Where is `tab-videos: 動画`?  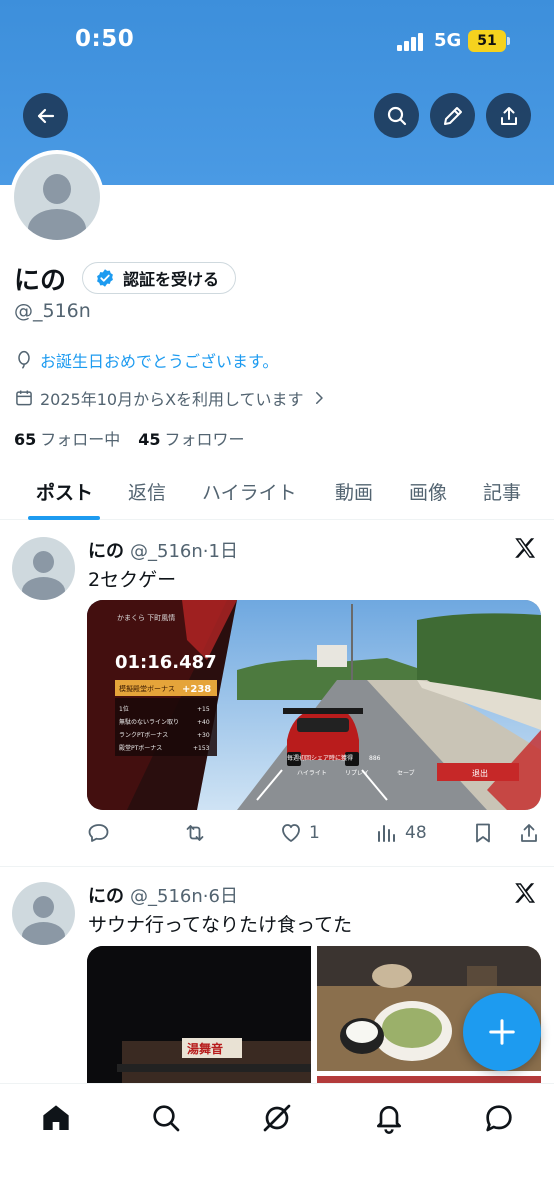 tab-videos: 動画 is located at coordinates (354, 491).